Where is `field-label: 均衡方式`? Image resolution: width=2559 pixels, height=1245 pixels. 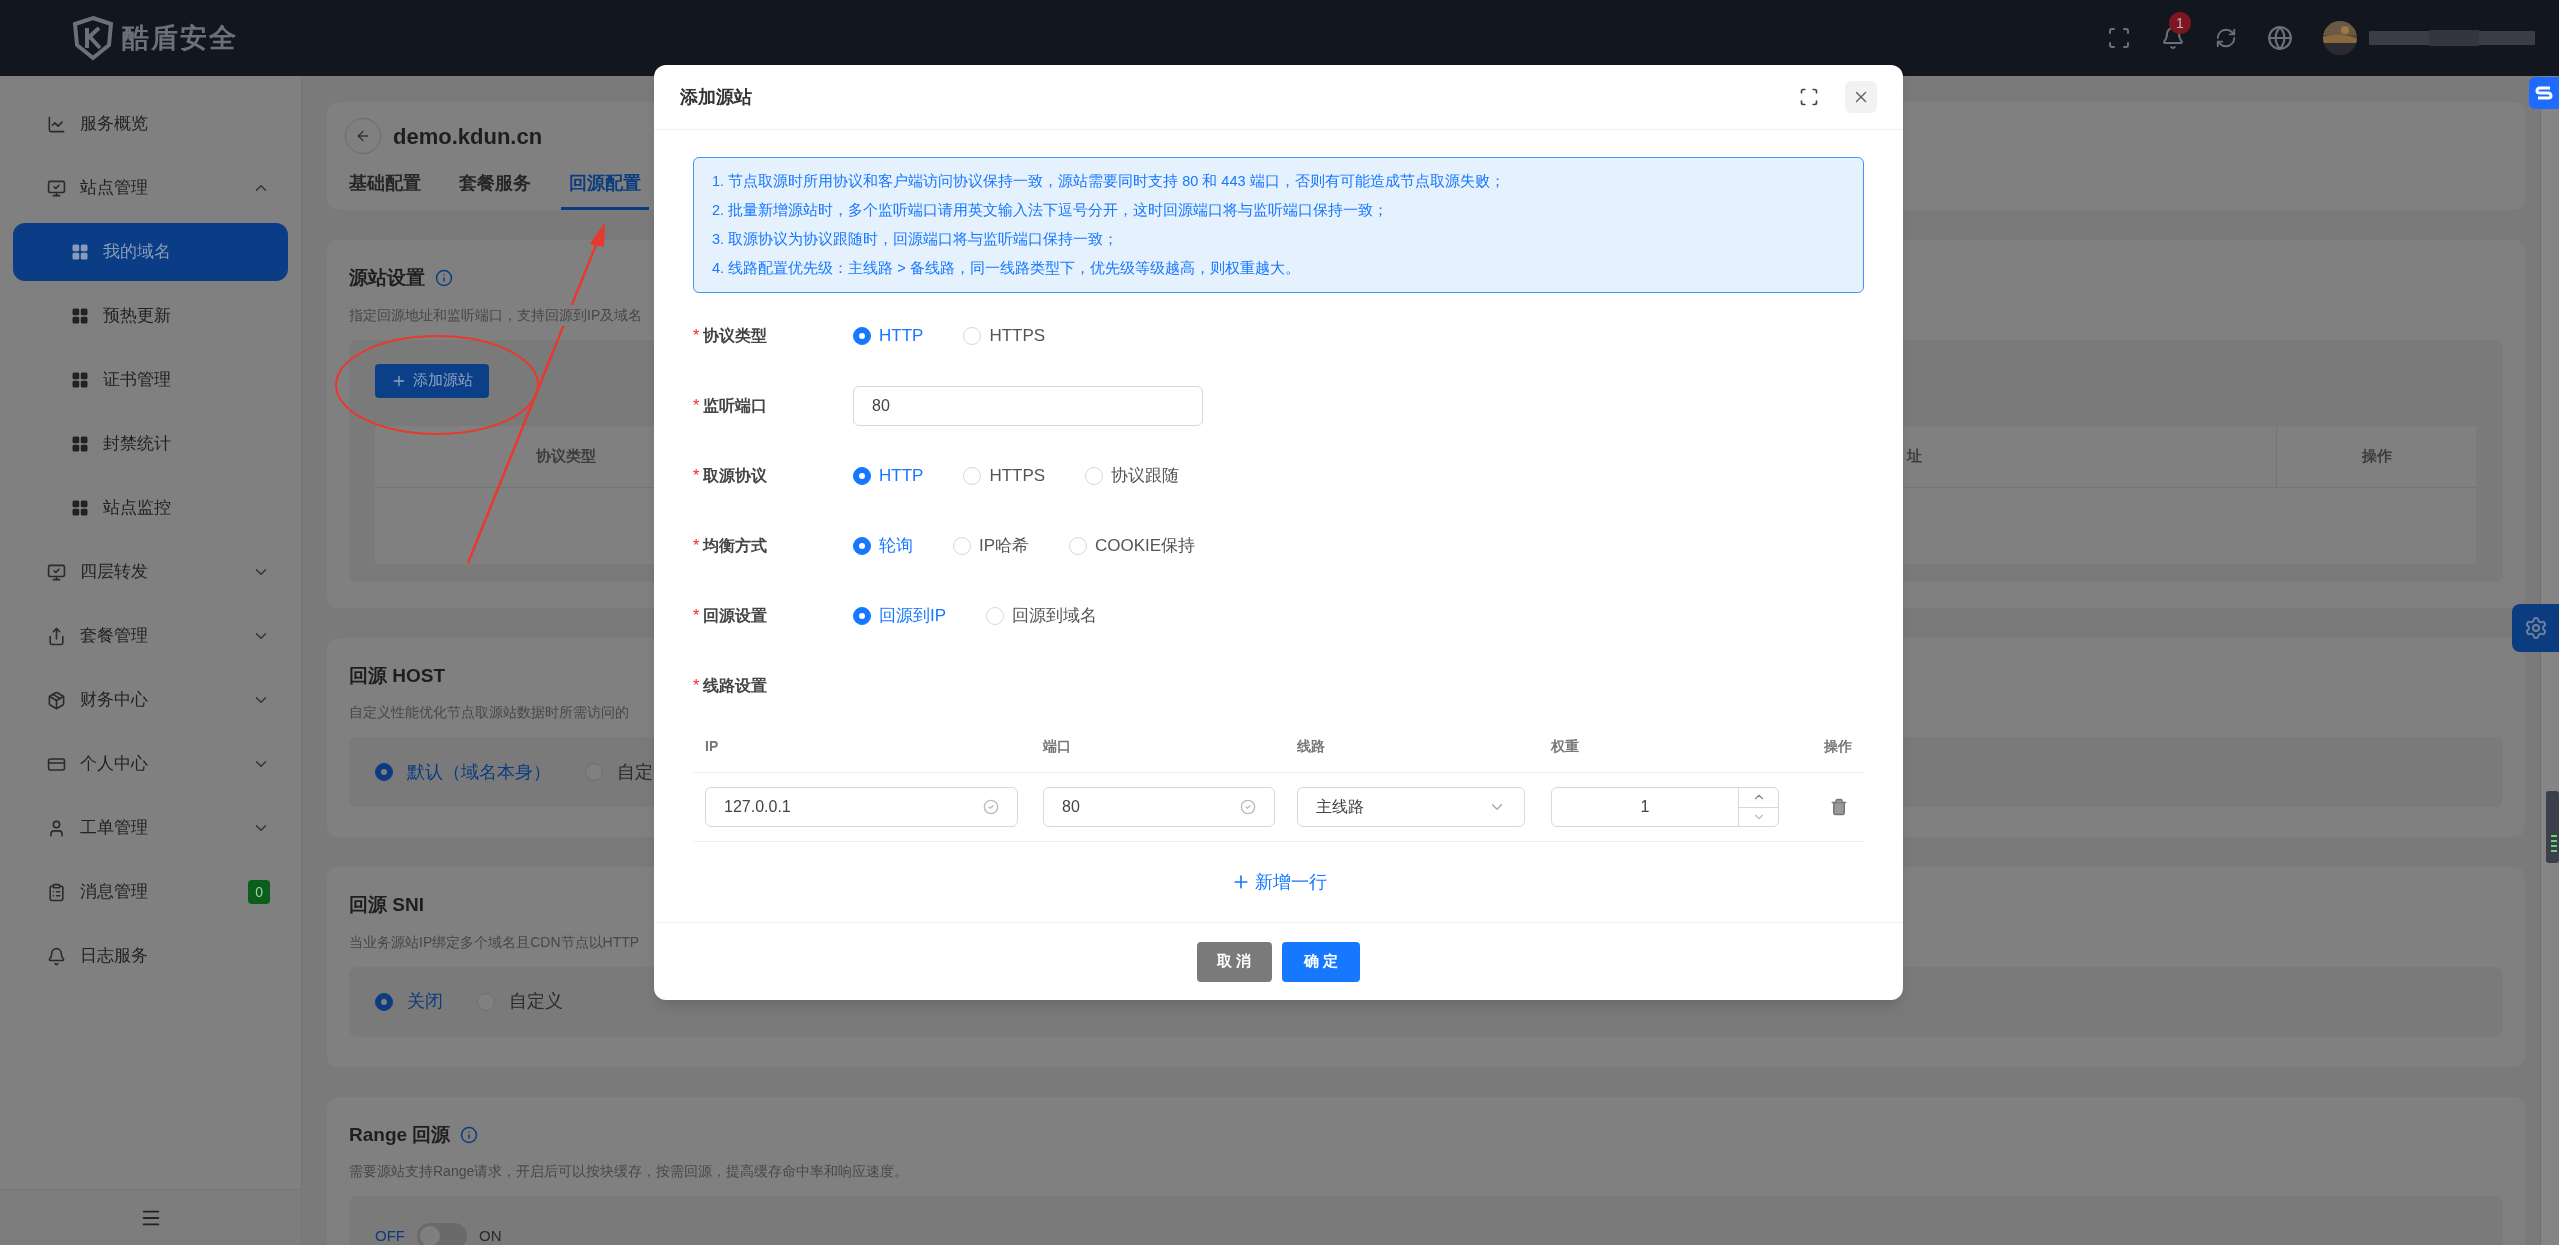
field-label: 均衡方式 is located at coordinates (735, 546).